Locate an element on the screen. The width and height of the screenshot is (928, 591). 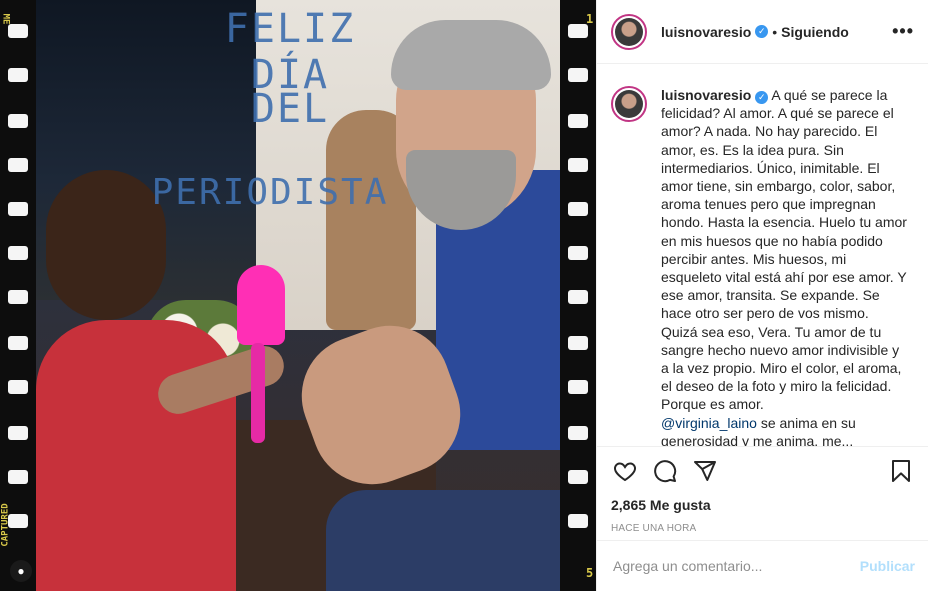
heart-icon is located at coordinates (625, 471).